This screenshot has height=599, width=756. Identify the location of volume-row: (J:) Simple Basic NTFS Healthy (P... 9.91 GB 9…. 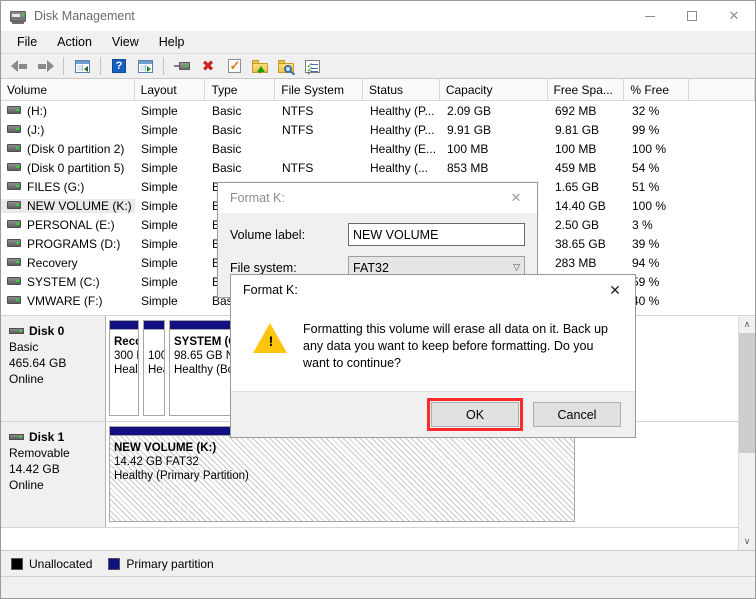
(378, 129).